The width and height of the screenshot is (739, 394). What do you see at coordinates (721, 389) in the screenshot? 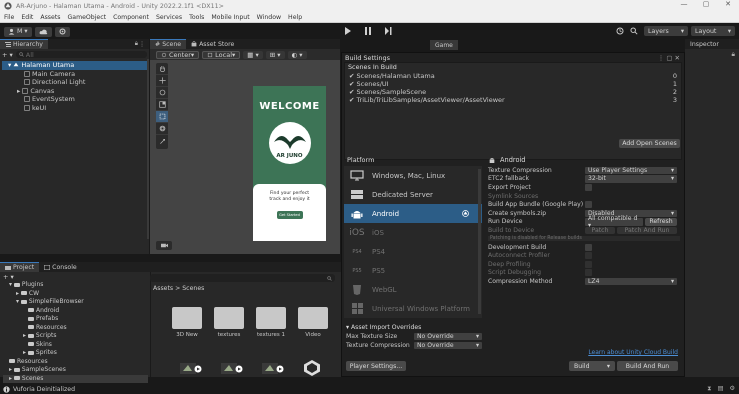
I see `notifications-icon: ▤` at bounding box center [721, 389].